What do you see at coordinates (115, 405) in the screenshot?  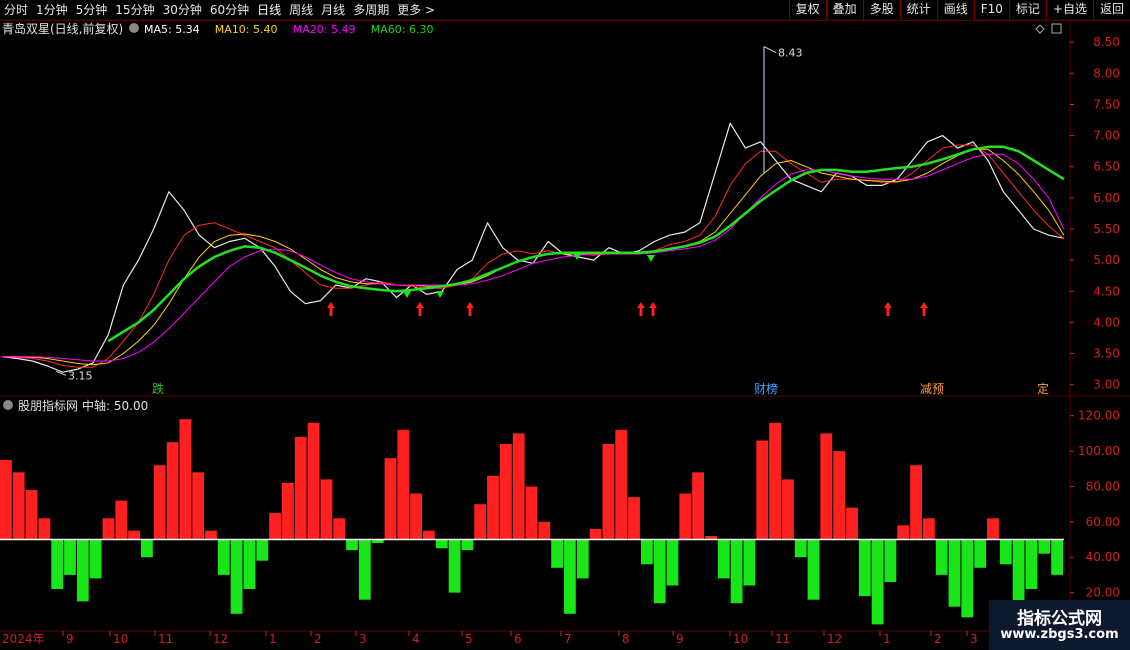 I see `indicator-midline-label: 中轴: 50.00` at bounding box center [115, 405].